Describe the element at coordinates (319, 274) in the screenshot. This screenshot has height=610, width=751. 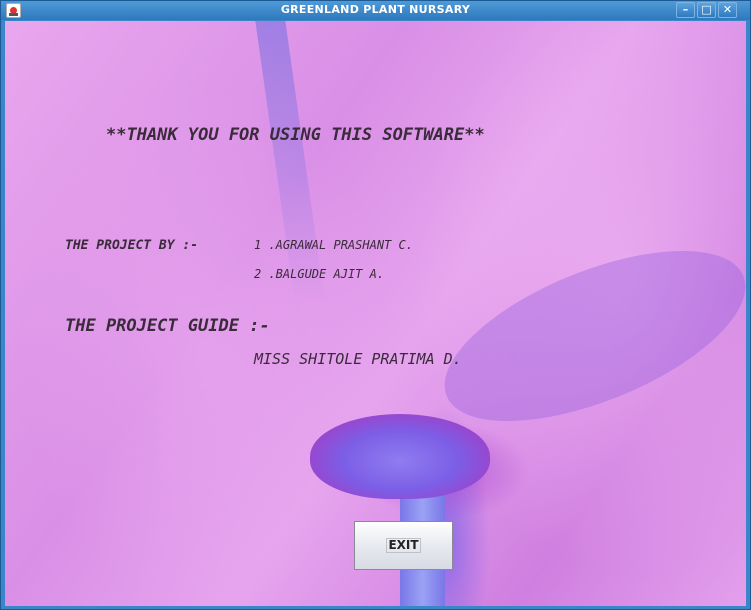
I see `team-member-2: 2 .BALGUDE AJIT A.` at that location.